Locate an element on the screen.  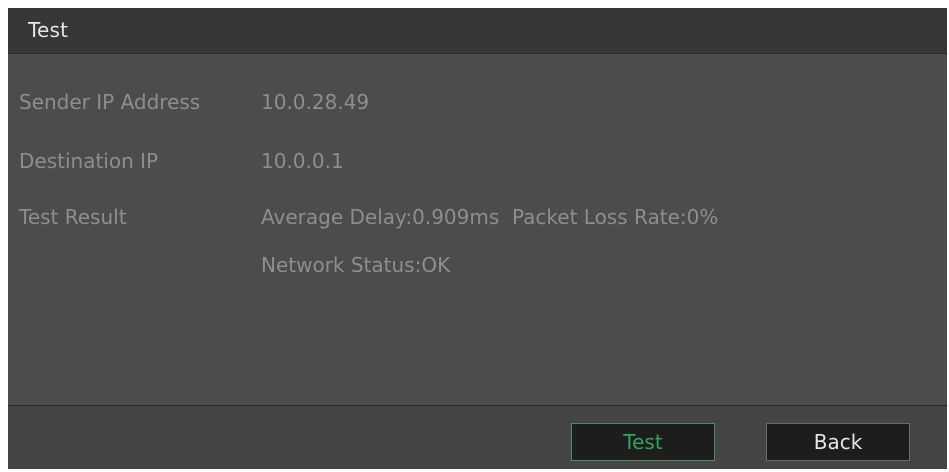
dialog-titlebar: Test is located at coordinates (477, 31).